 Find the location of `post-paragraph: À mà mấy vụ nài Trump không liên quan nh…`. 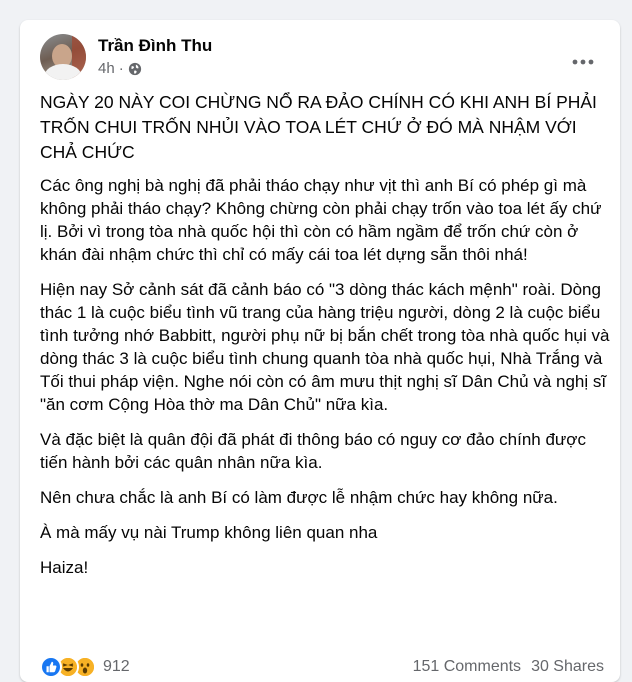

post-paragraph: À mà mấy vụ nài Trump không liên quan nh… is located at coordinates (209, 532).